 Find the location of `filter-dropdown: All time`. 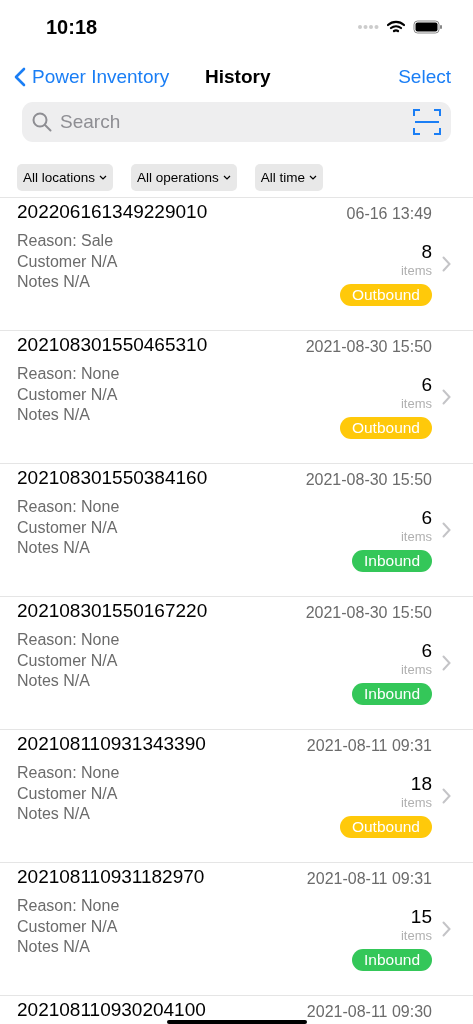

filter-dropdown: All time is located at coordinates (289, 177).